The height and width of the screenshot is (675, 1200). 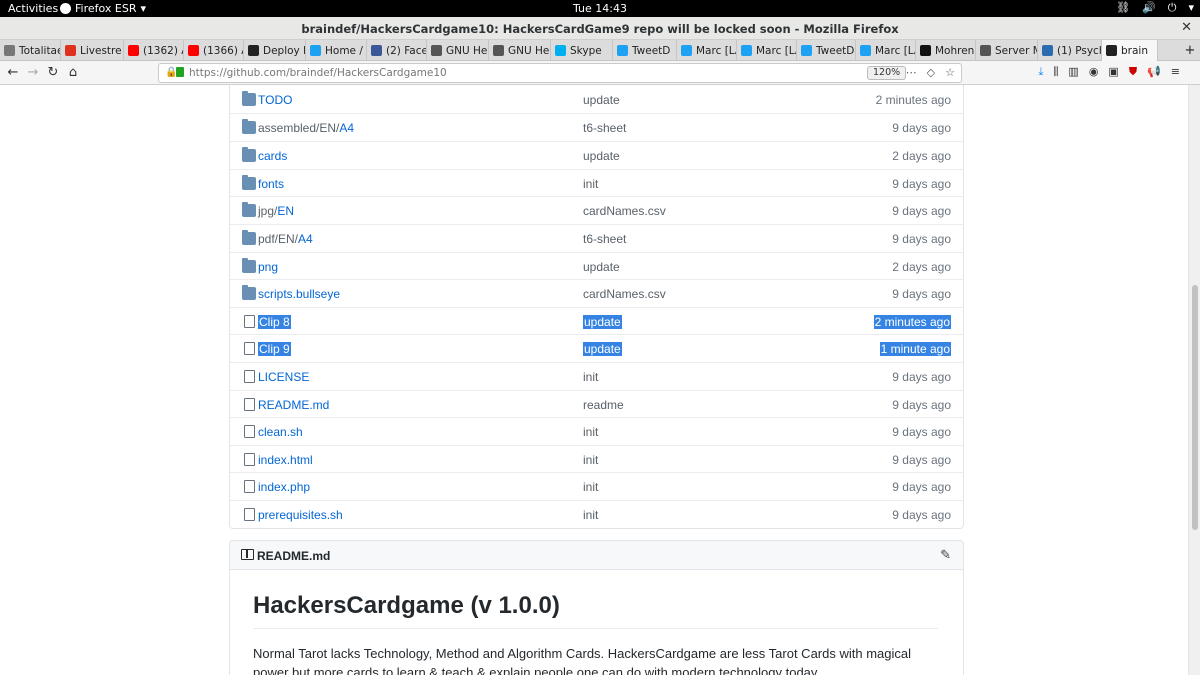 I want to click on file-name-link: Clip 9, so click(x=274, y=349).